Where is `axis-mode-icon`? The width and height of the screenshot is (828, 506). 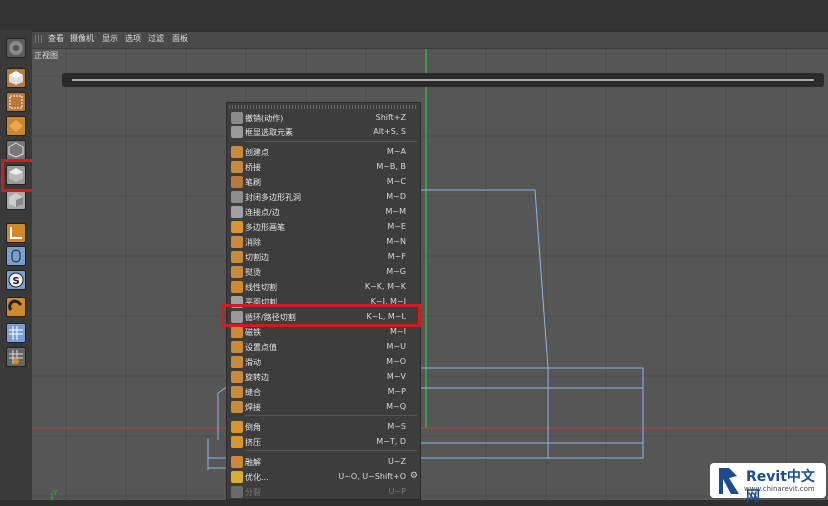
axis-mode-icon is located at coordinates (16, 233).